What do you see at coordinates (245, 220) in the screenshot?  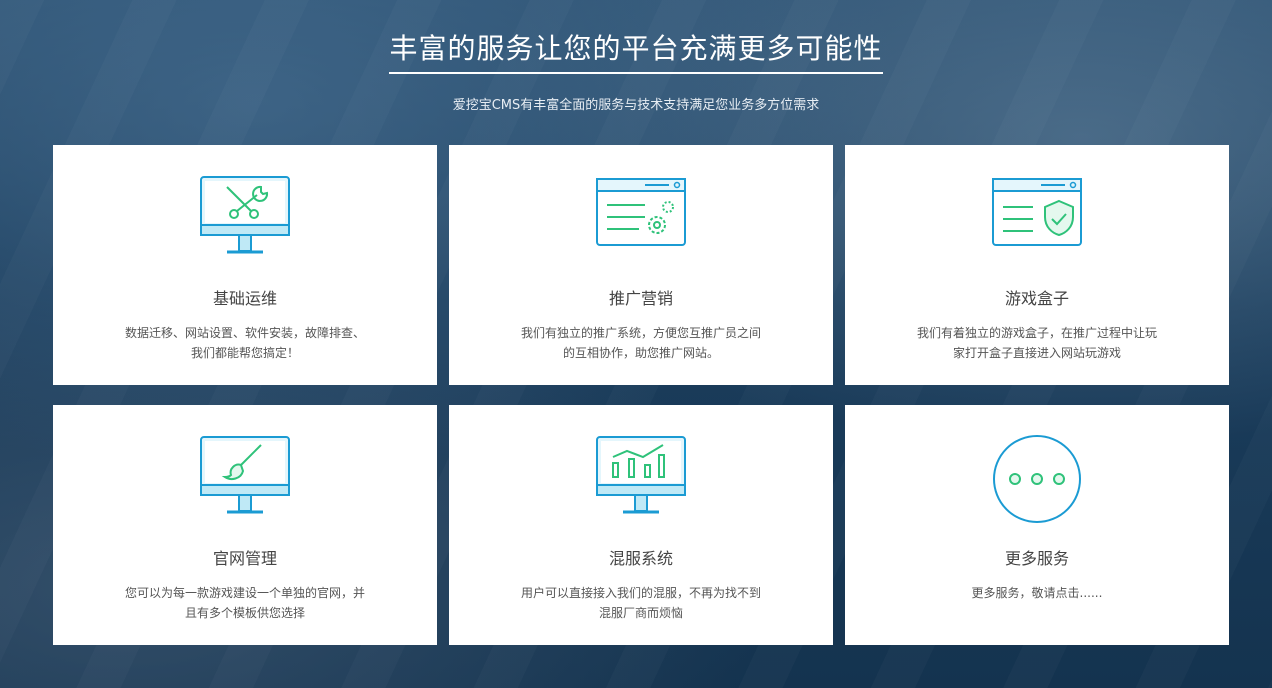 I see `monitor-tools-icon` at bounding box center [245, 220].